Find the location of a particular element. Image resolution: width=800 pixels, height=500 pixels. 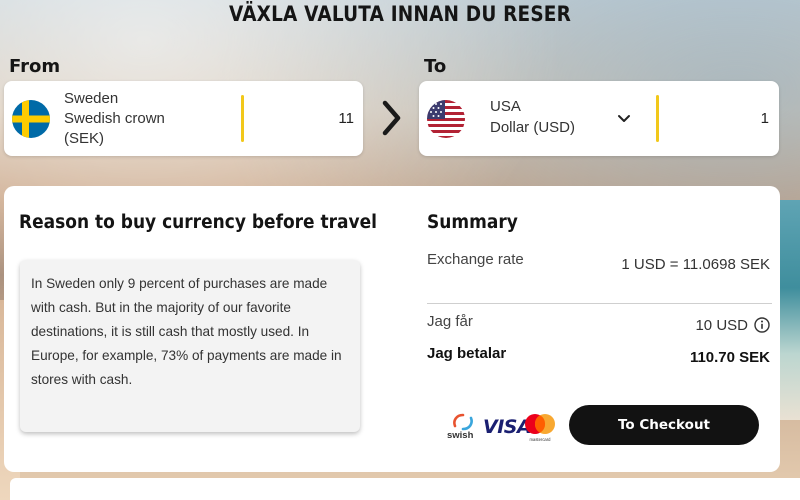

from-currency-card: Sweden Swedish crown (SEK) 11 is located at coordinates (183, 118).